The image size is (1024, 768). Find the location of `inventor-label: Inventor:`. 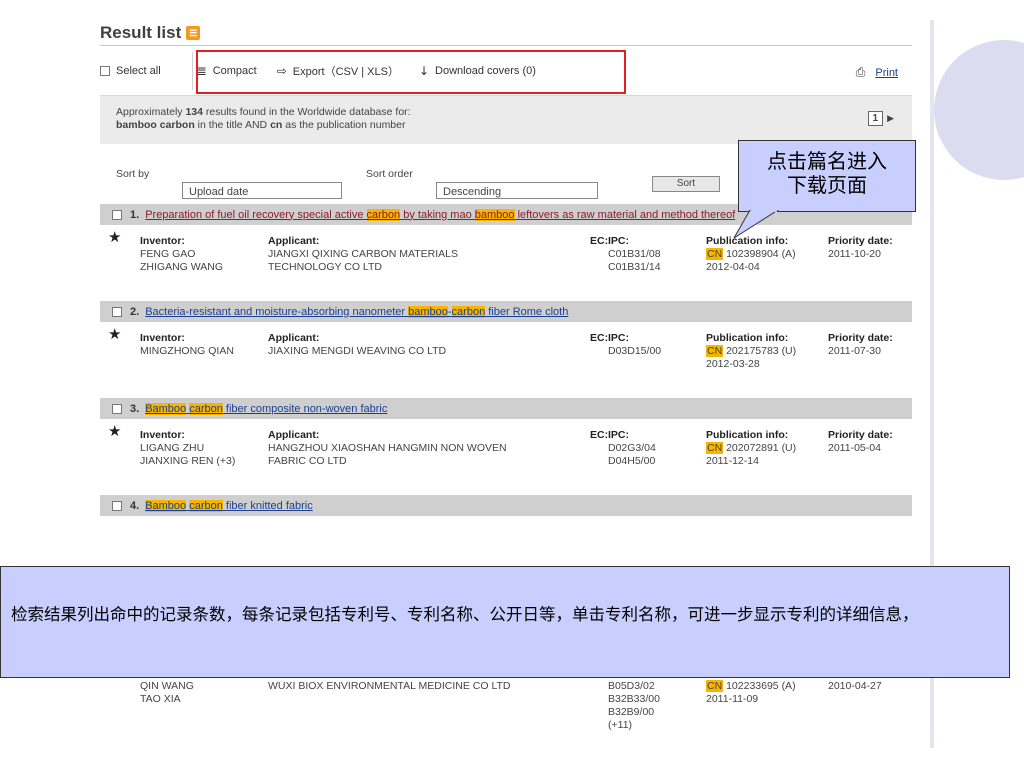

inventor-label: Inventor: is located at coordinates (162, 241).